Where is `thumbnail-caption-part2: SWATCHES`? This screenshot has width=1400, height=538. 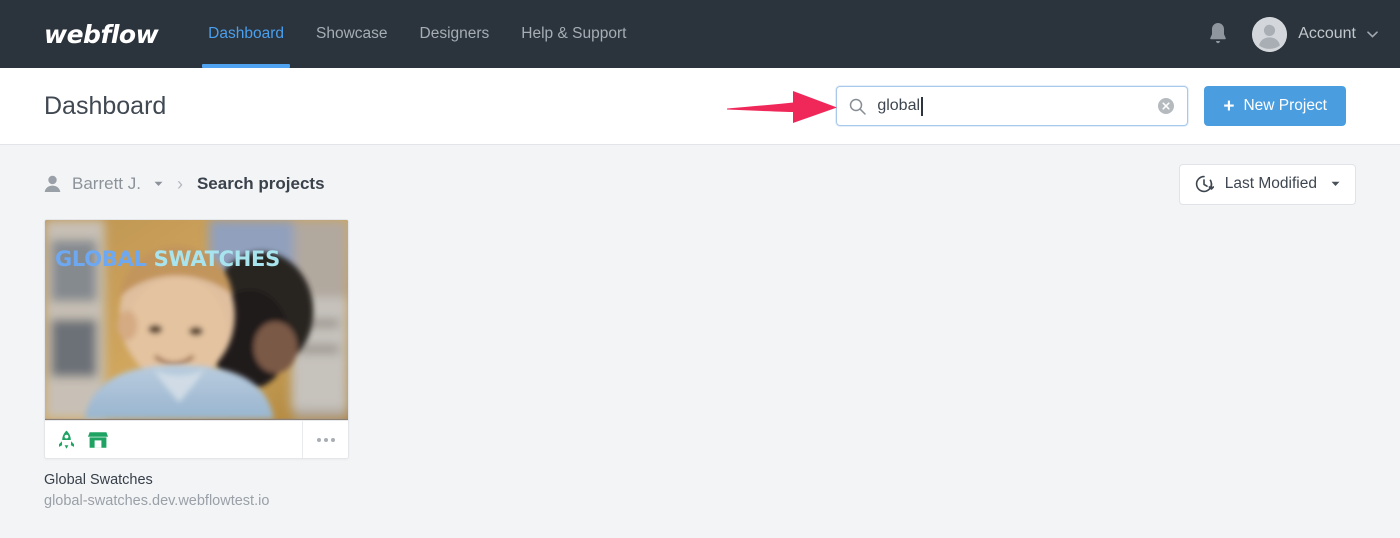
thumbnail-caption-part2: SWATCHES is located at coordinates (217, 259).